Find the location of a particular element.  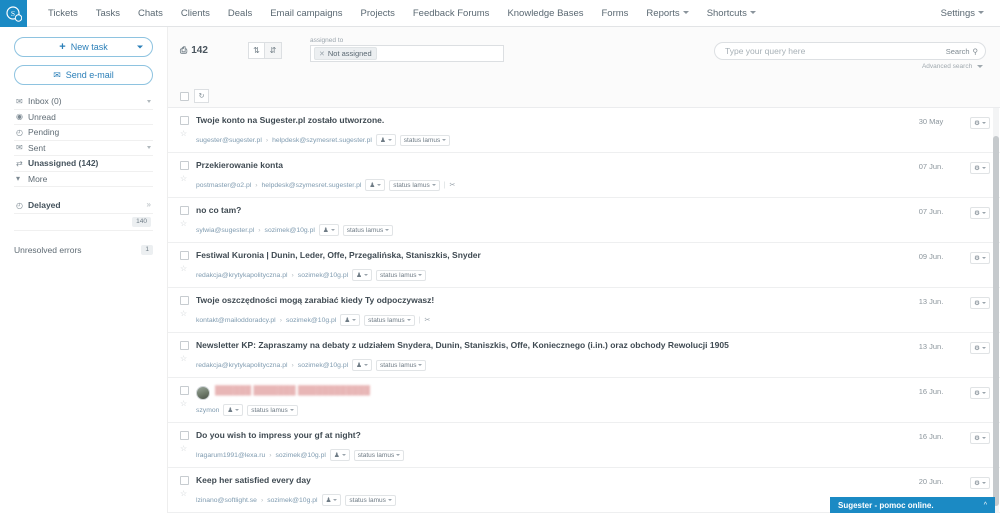

ticket-subject: Do you wish to impress your gf at night? is located at coordinates (278, 435).